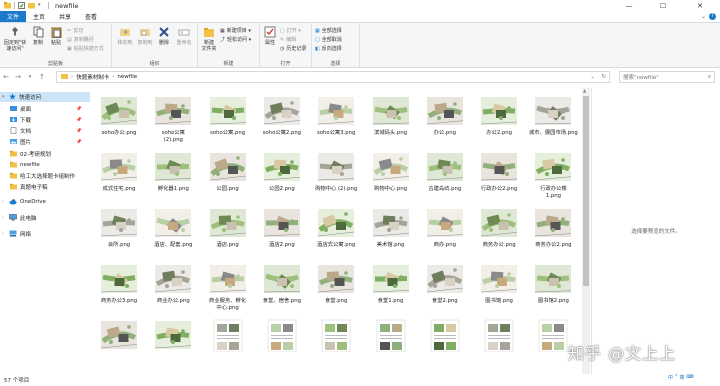 The height and width of the screenshot is (386, 720). Describe the element at coordinates (30, 77) in the screenshot. I see `recent-locations-chevron-icon: ▾` at that location.